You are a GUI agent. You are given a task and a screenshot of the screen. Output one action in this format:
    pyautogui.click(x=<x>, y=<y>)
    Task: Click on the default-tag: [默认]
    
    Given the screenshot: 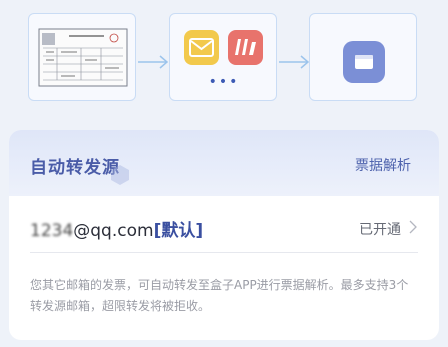 What is the action you would take?
    pyautogui.click(x=178, y=231)
    